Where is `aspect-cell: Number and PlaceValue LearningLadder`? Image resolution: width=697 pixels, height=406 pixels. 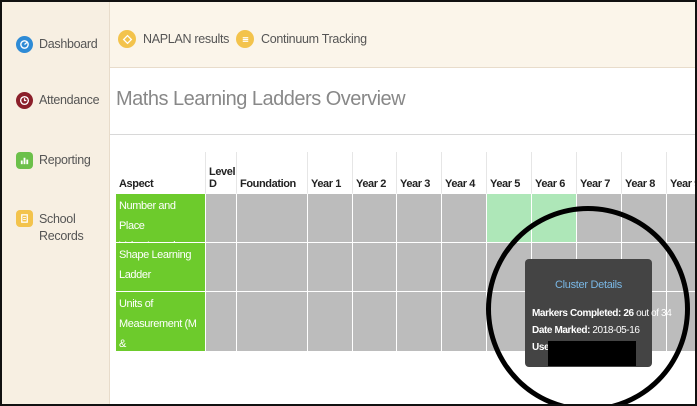
aspect-cell: Number and PlaceValue LearningLadder is located at coordinates (161, 233).